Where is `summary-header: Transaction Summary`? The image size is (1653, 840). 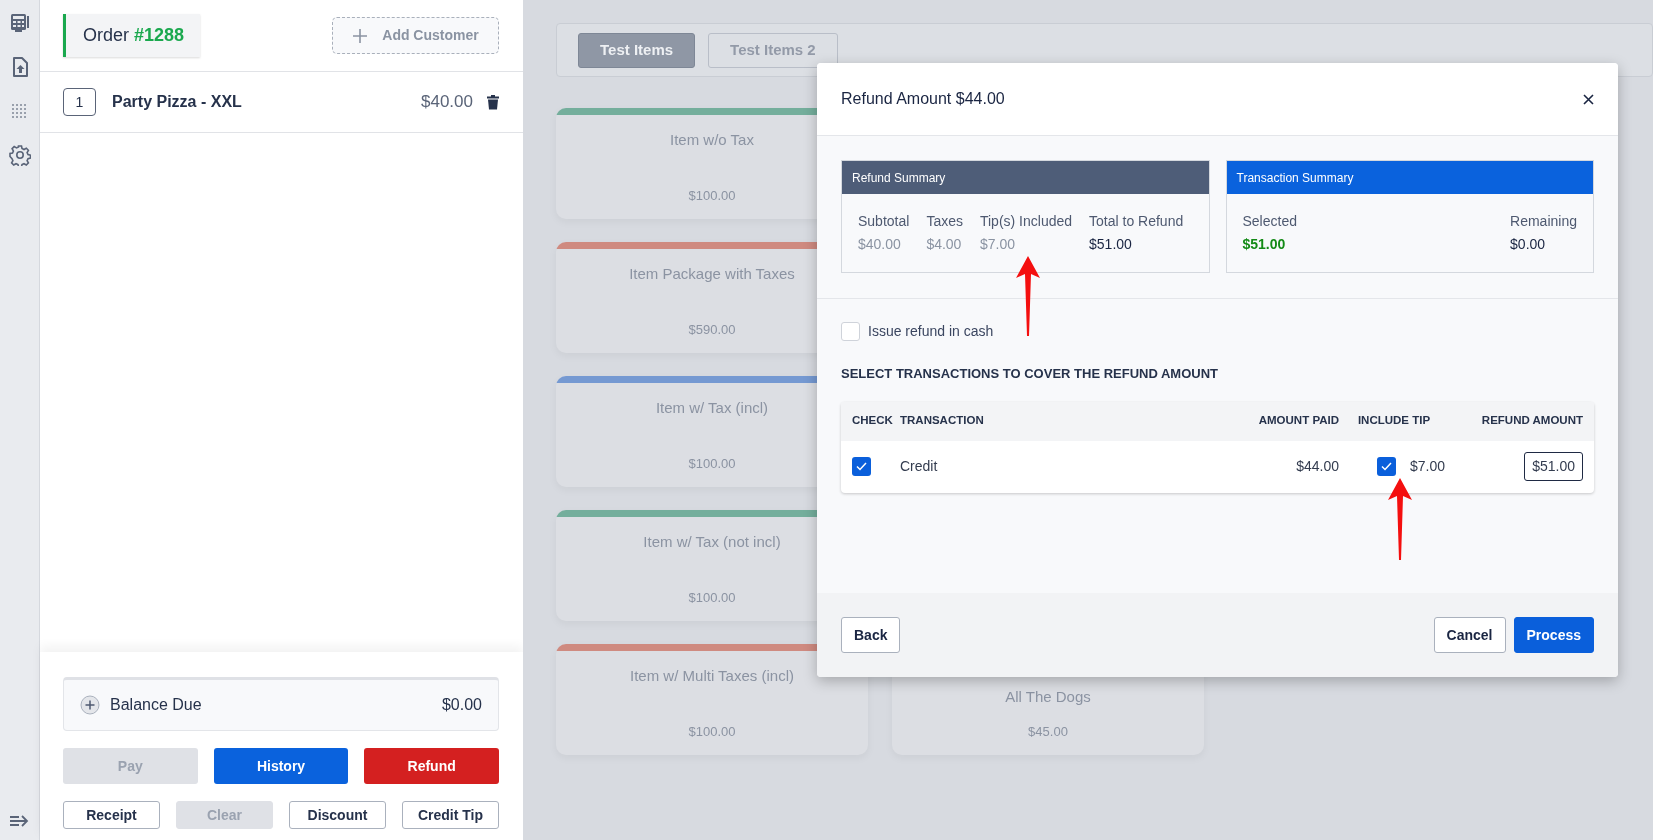 summary-header: Transaction Summary is located at coordinates (1409, 177).